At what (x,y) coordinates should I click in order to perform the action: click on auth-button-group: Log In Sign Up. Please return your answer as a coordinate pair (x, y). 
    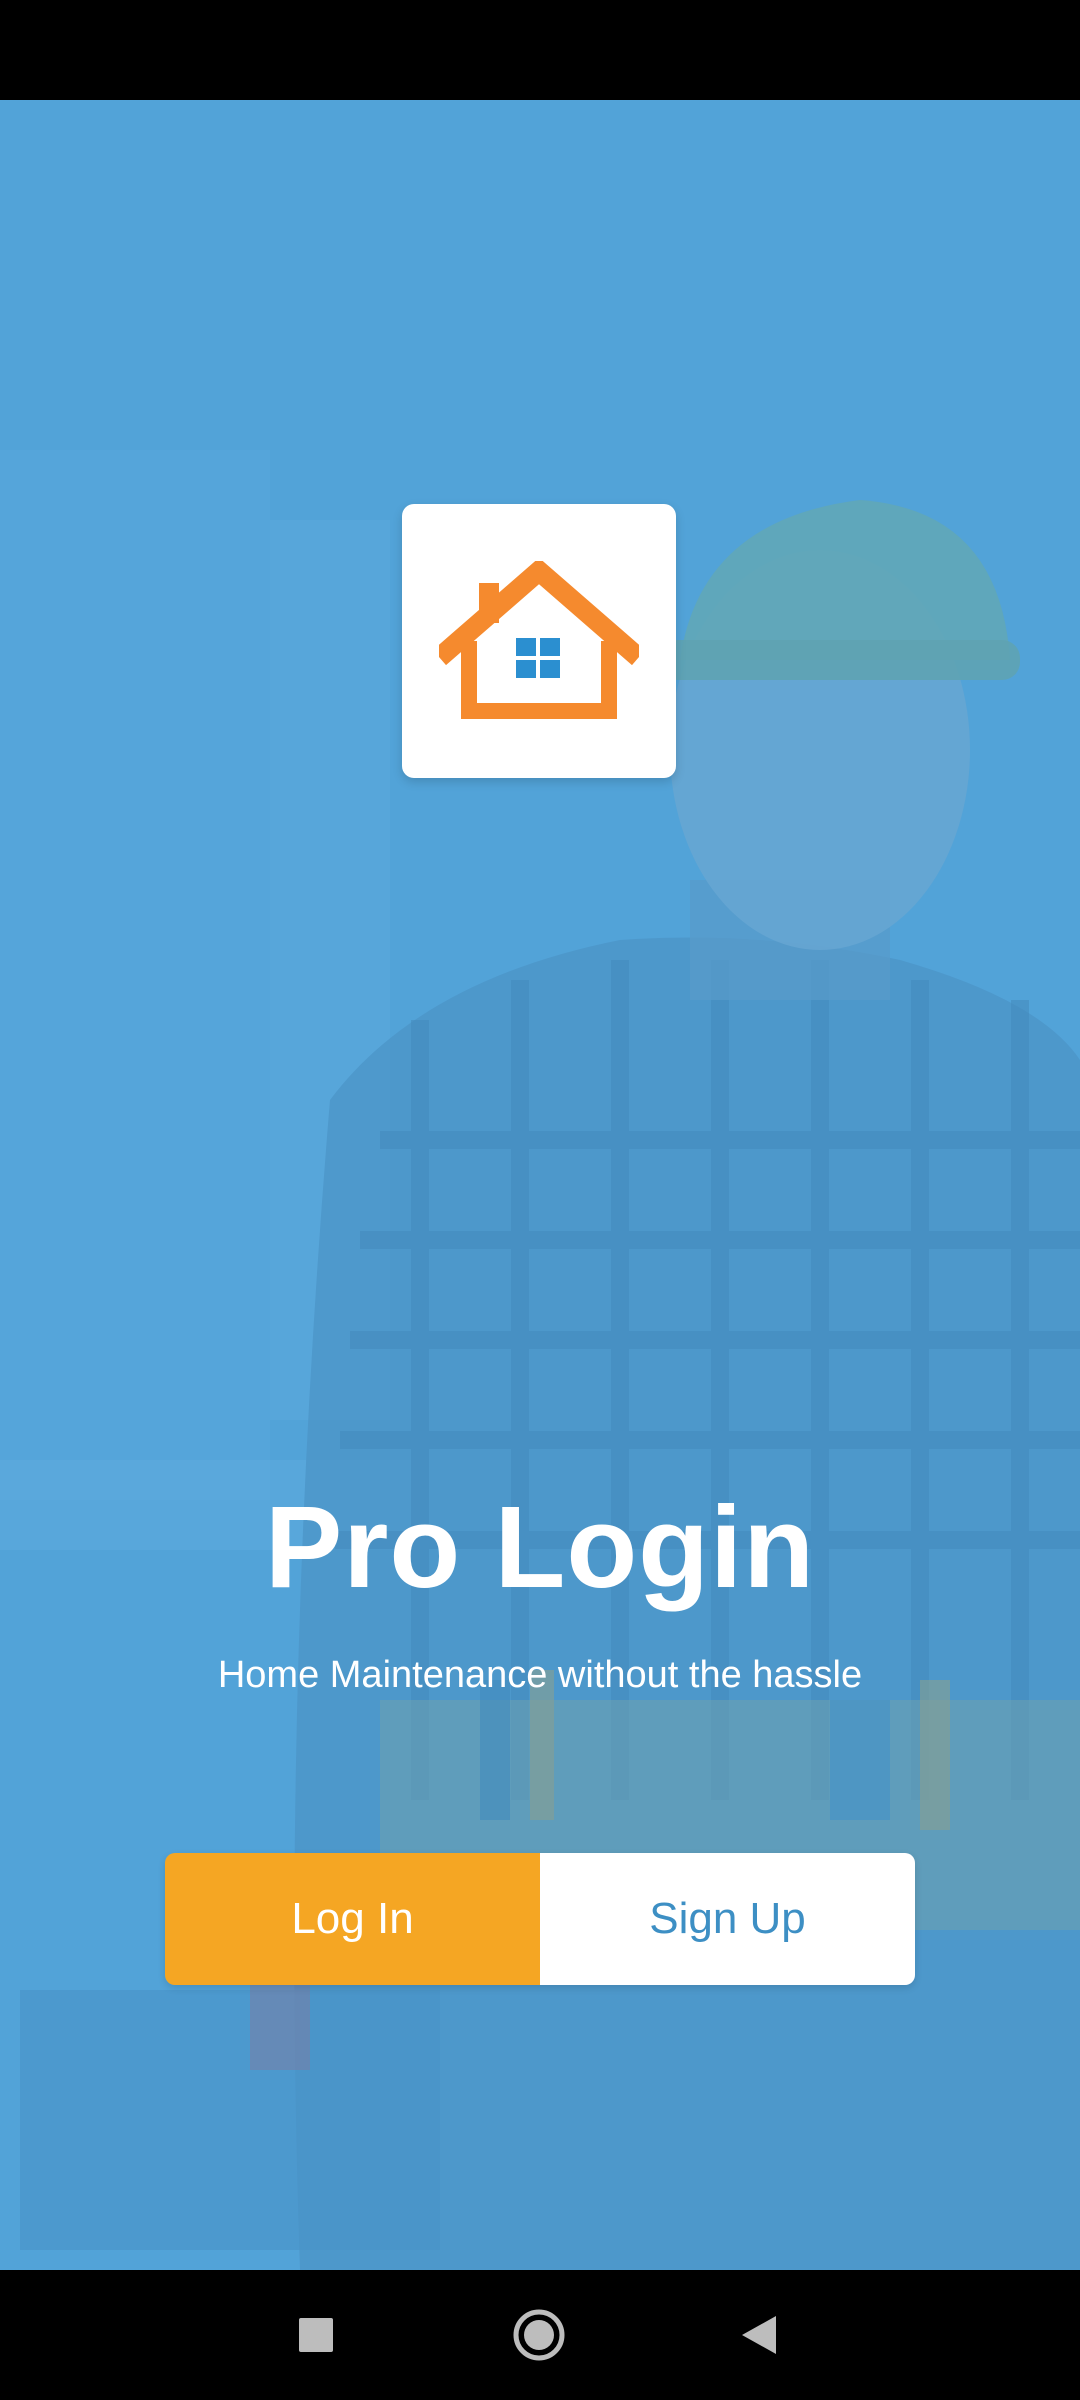
    Looking at the image, I should click on (540, 1919).